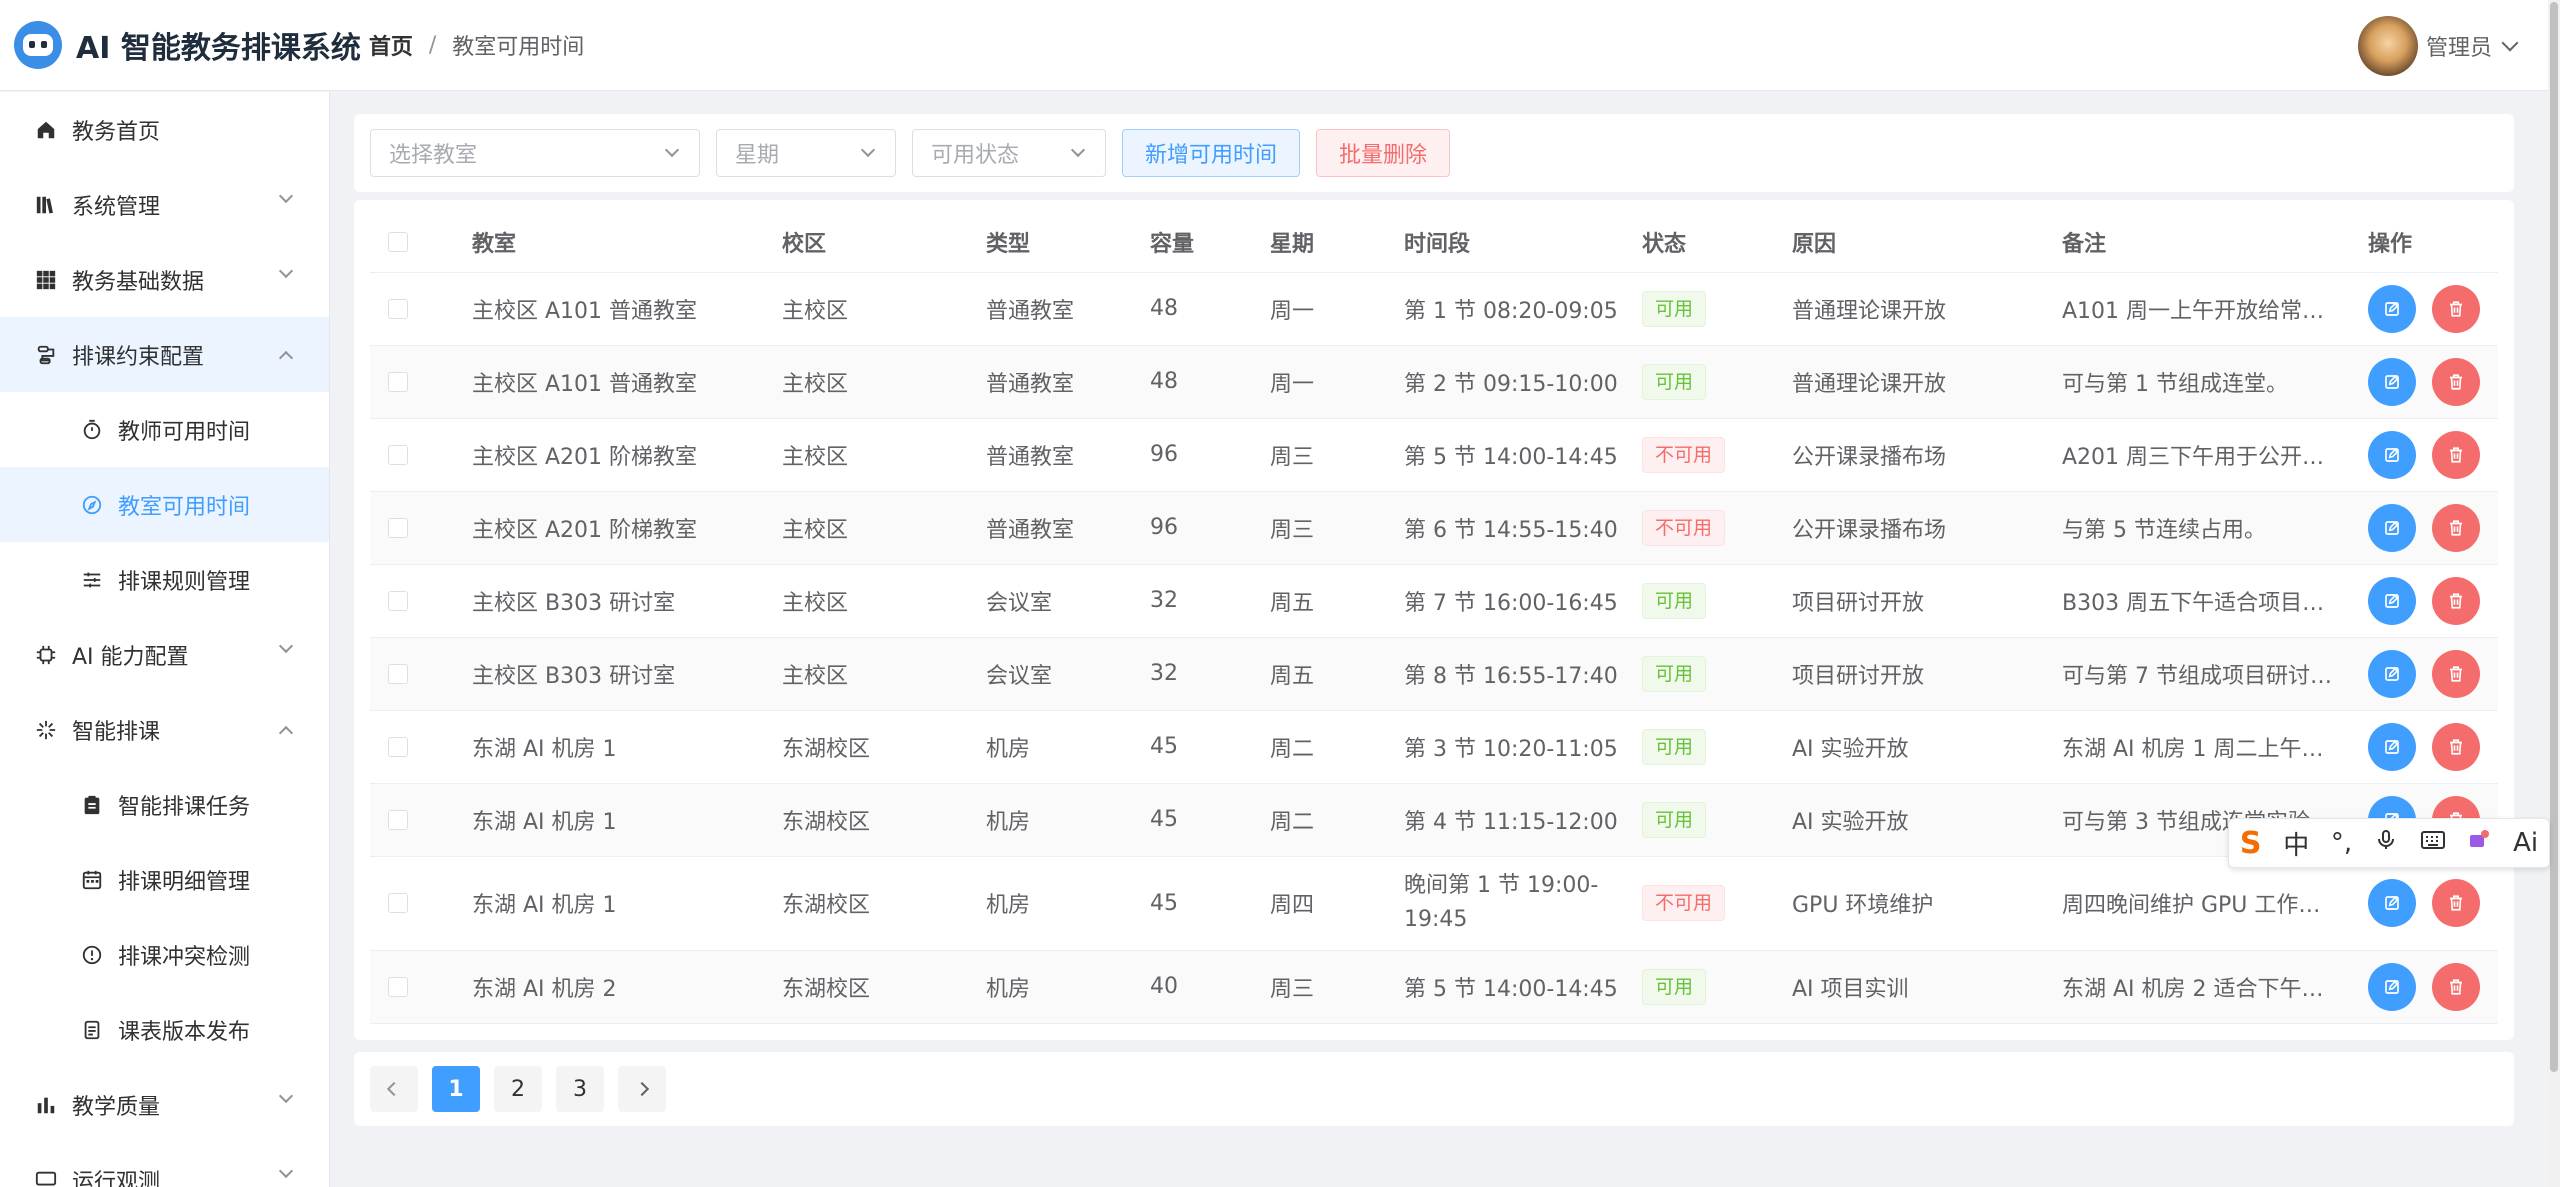  Describe the element at coordinates (1383, 153) in the screenshot. I see `batch-delete-button: 批量删除` at that location.